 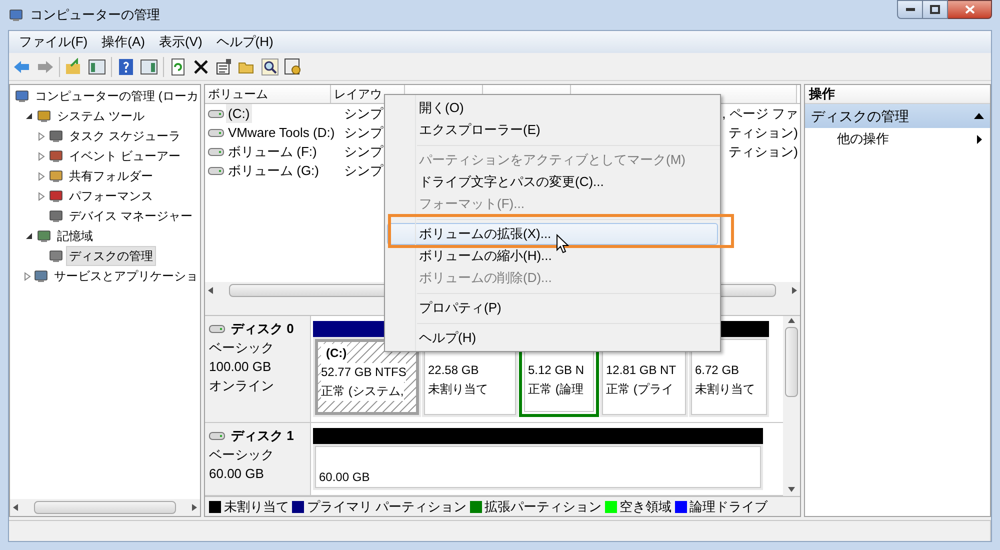 I want to click on window-title: コンピューターの管理, so click(x=95, y=15).